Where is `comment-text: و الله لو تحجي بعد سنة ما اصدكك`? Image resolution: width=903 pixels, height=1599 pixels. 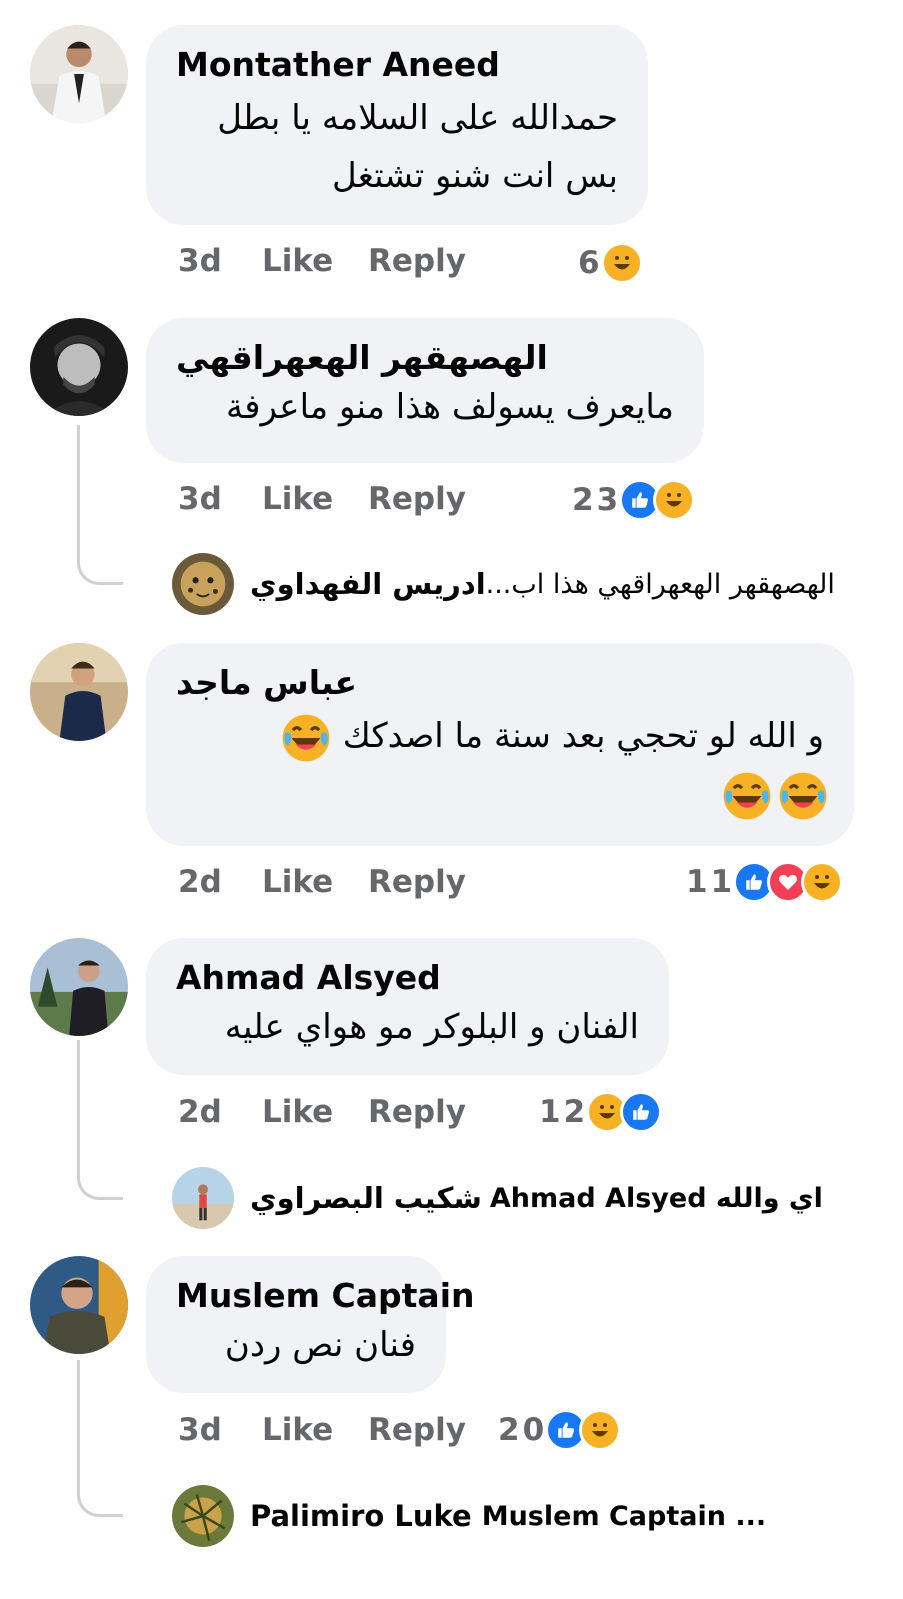 comment-text: و الله لو تحجي بعد سنة ما اصدكك is located at coordinates (500, 736).